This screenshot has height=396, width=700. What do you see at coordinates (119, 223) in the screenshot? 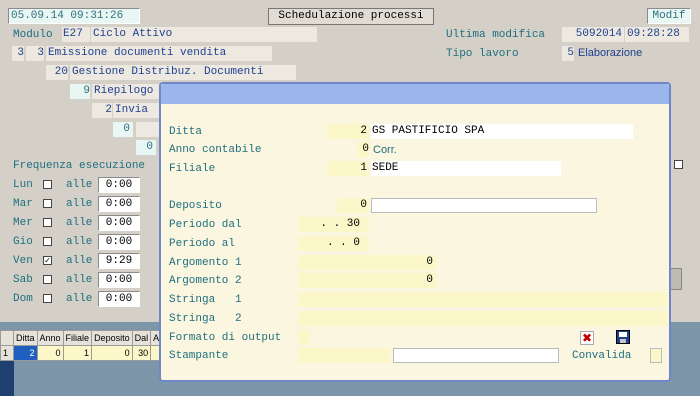
I see `day-time-mer: 0:00` at bounding box center [119, 223].